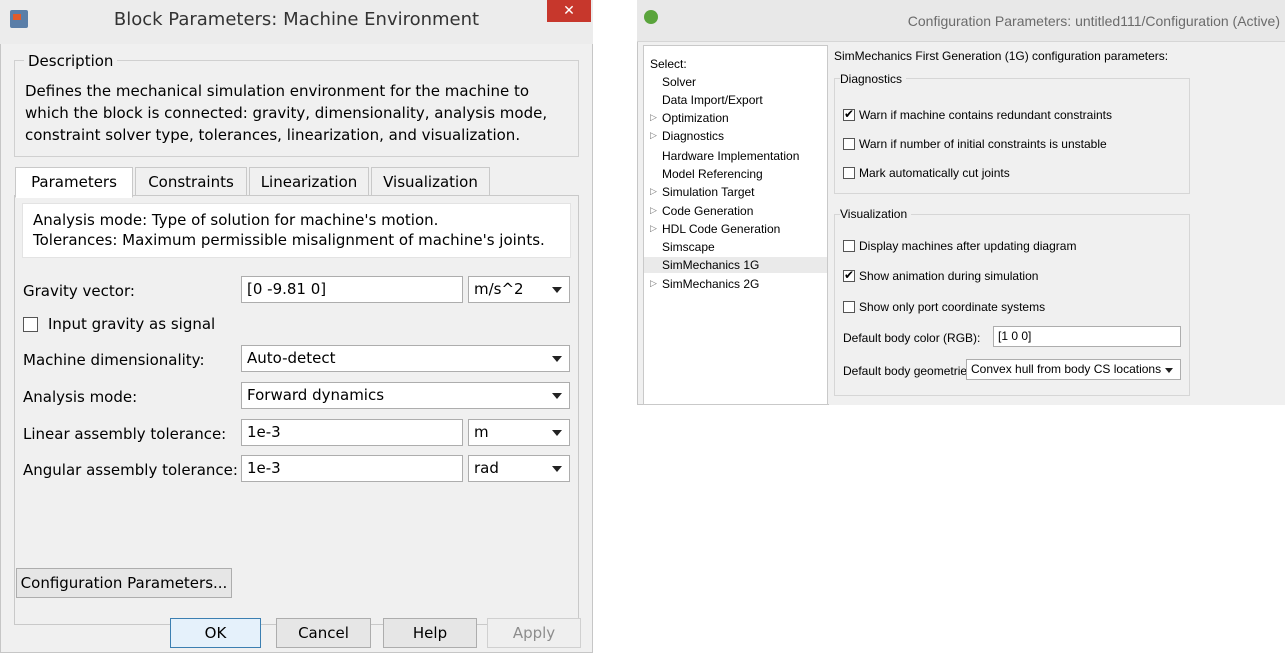 This screenshot has height=653, width=1285. Describe the element at coordinates (125, 434) in the screenshot. I see `linear-tolerance-label: Linear assembly tolerance:` at that location.